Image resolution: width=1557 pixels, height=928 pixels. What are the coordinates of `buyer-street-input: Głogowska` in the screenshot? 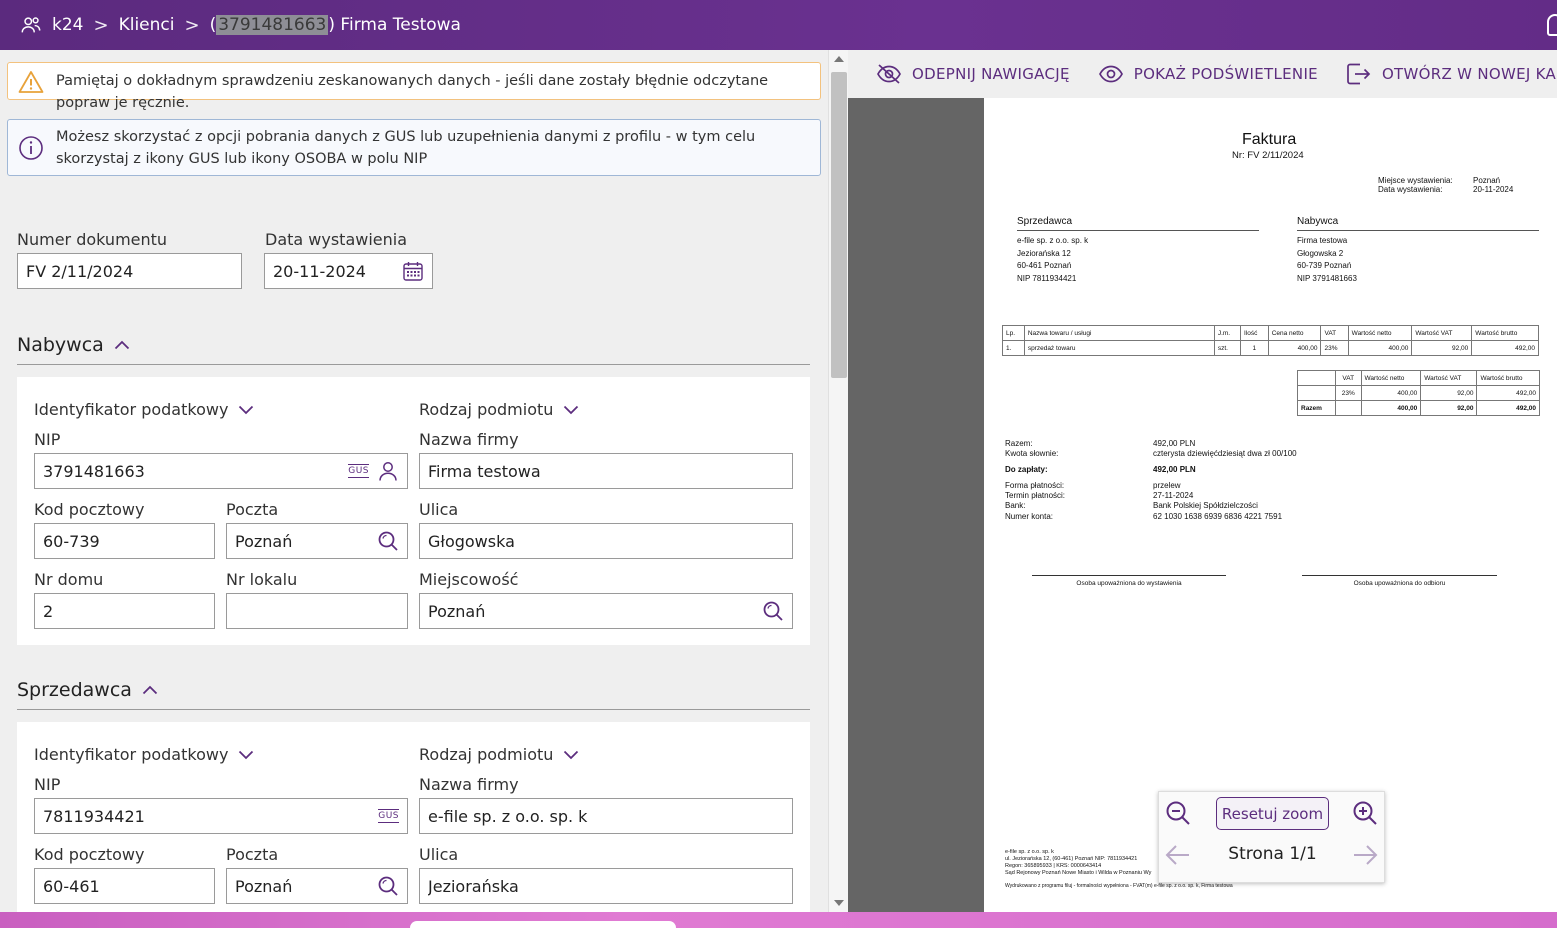 It's located at (606, 541).